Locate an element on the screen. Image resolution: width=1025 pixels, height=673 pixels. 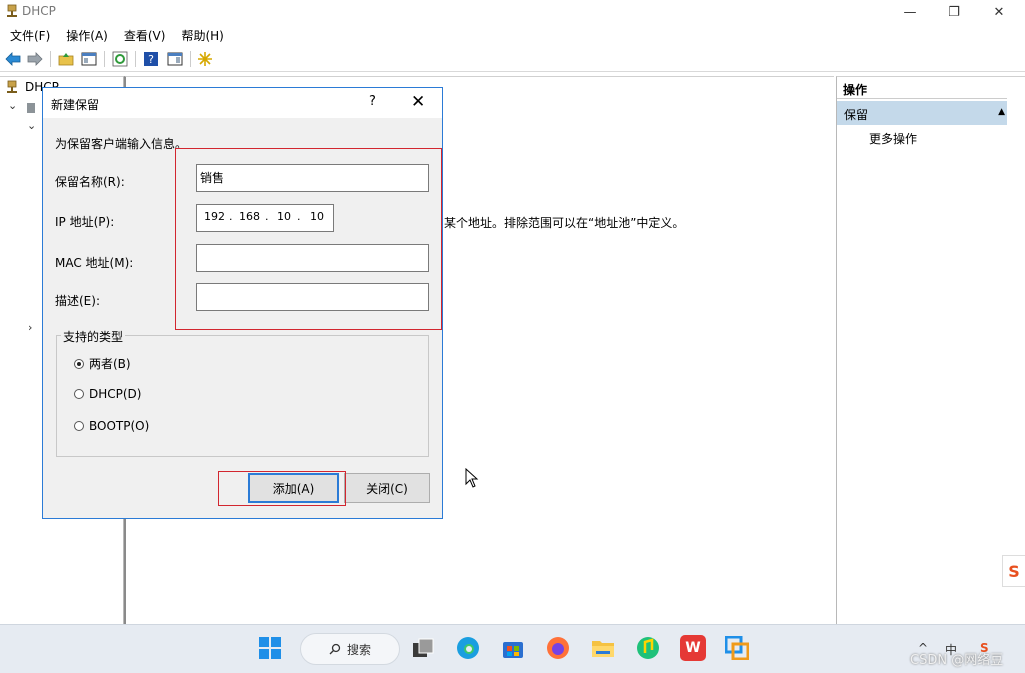
new-star-icon is located at coordinates (205, 59).